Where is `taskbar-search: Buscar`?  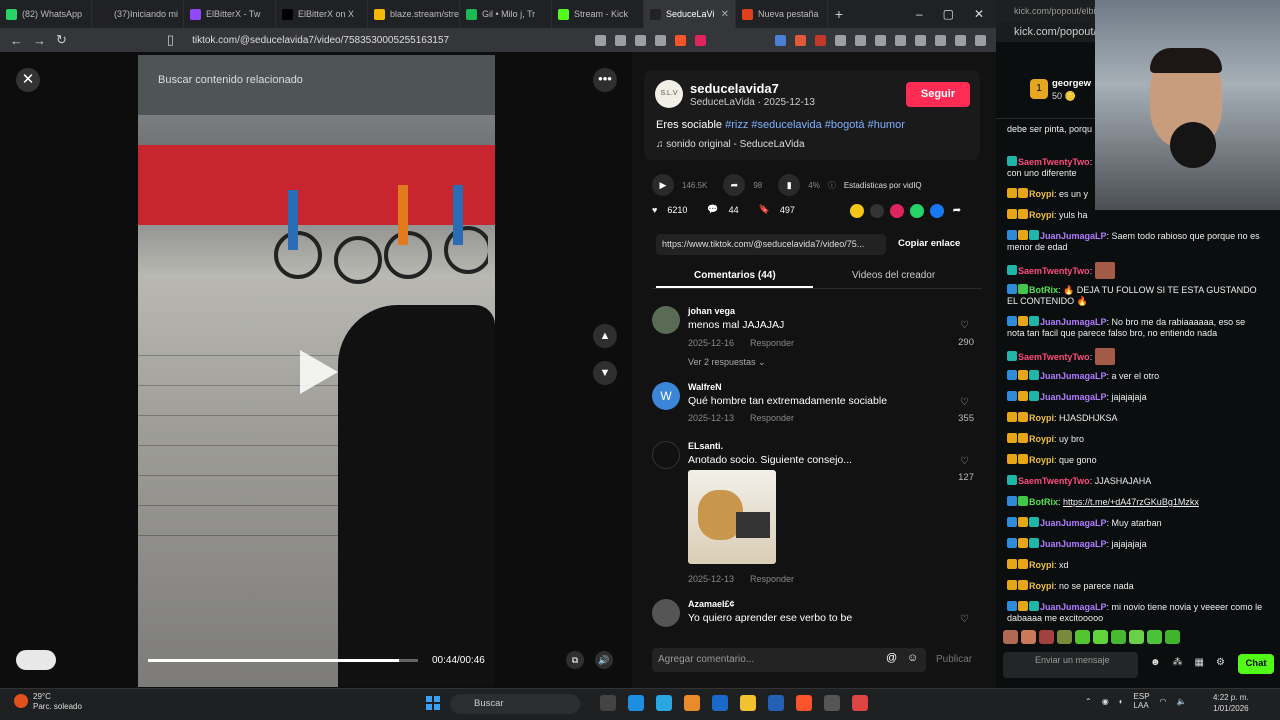
taskbar-search: Buscar is located at coordinates (515, 704).